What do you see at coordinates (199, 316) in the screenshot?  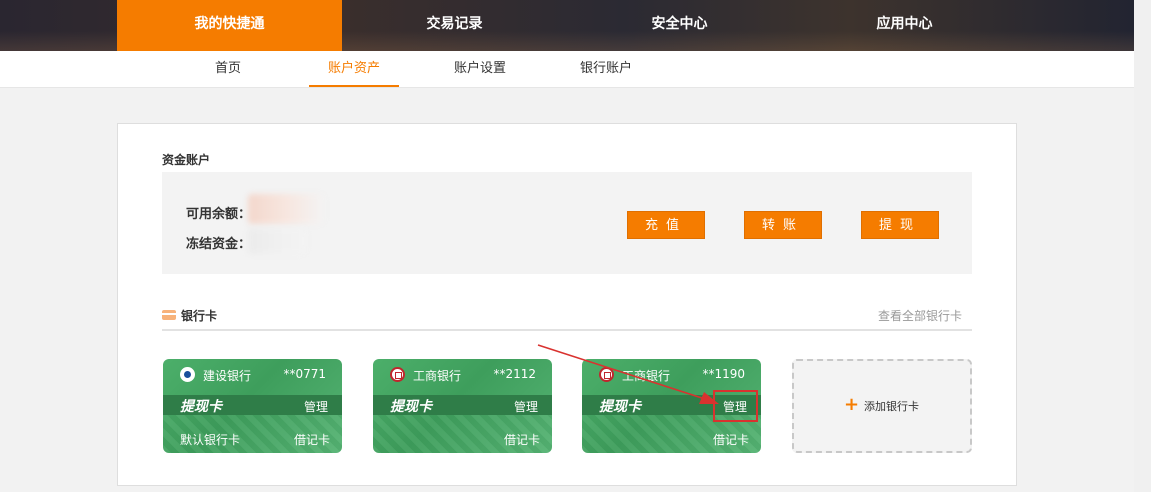 I see `bank-card-title: 银行卡` at bounding box center [199, 316].